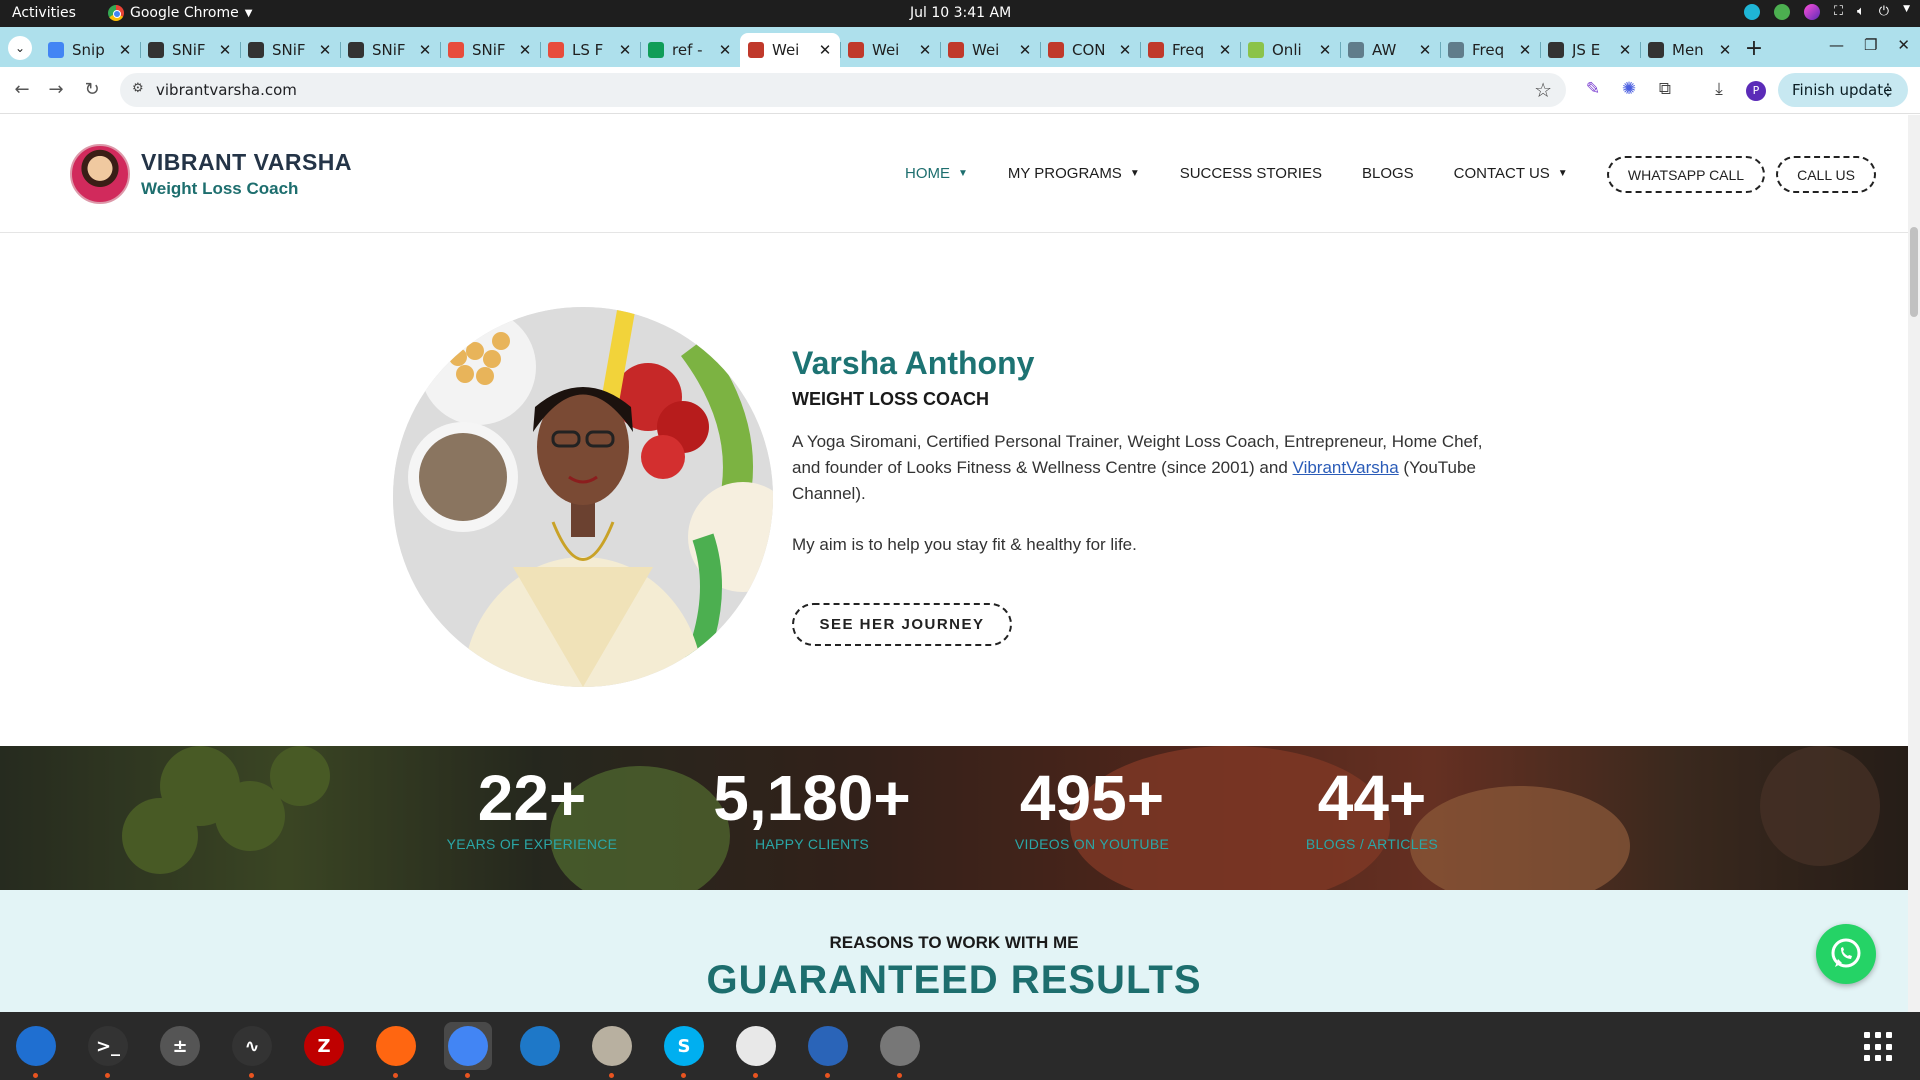  I want to click on browser-tab: CON ✕, so click(1090, 50).